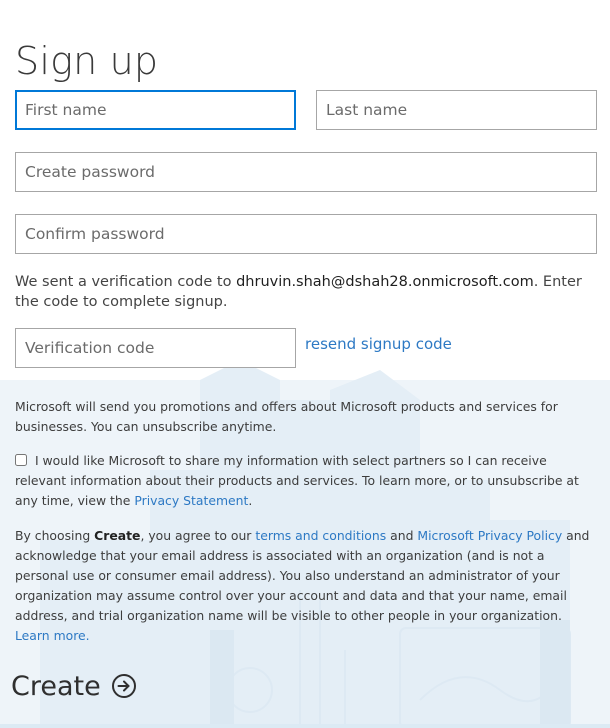 The width and height of the screenshot is (610, 728). Describe the element at coordinates (198, 535) in the screenshot. I see `terms-text-2: , you agree to our` at that location.